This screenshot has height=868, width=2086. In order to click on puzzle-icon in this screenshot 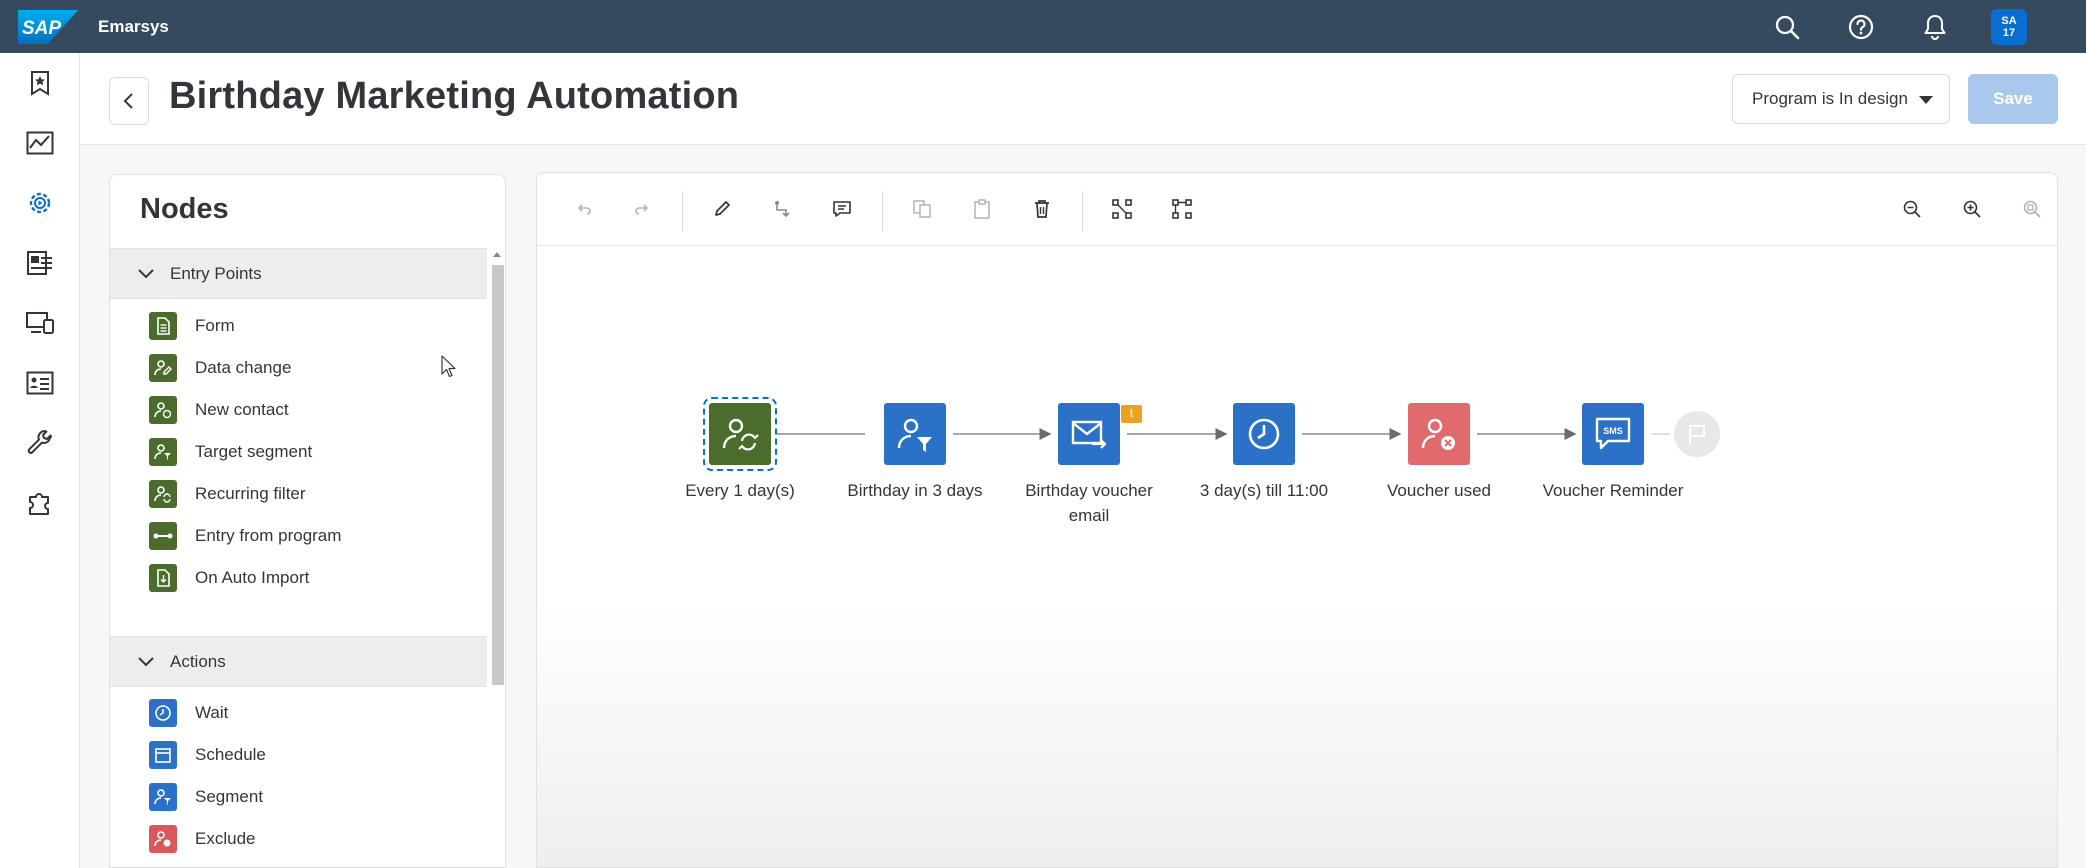, I will do `click(39, 504)`.